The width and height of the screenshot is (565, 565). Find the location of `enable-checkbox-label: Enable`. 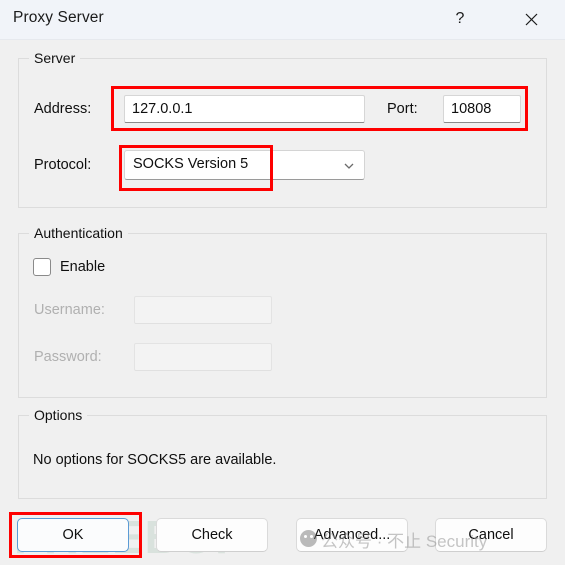

enable-checkbox-label: Enable is located at coordinates (83, 267).